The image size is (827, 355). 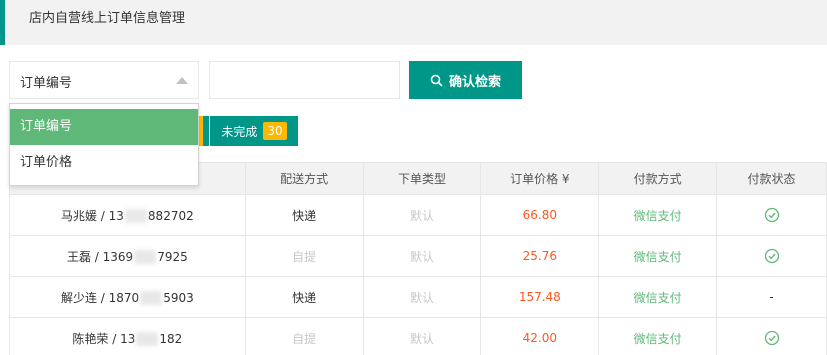 I want to click on customer-name-phone: 陈艳荣 / 13, so click(x=104, y=338).